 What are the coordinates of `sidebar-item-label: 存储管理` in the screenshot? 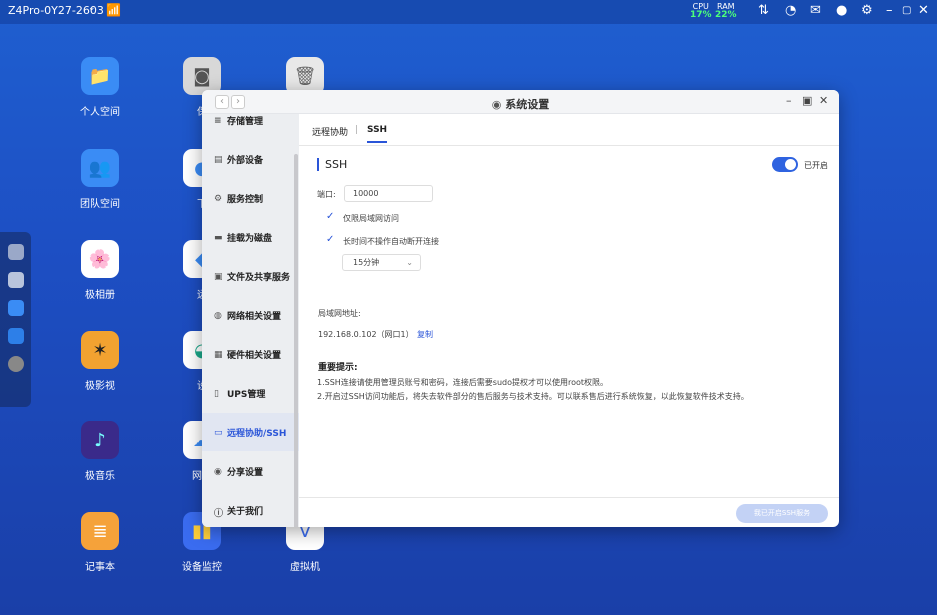 It's located at (245, 121).